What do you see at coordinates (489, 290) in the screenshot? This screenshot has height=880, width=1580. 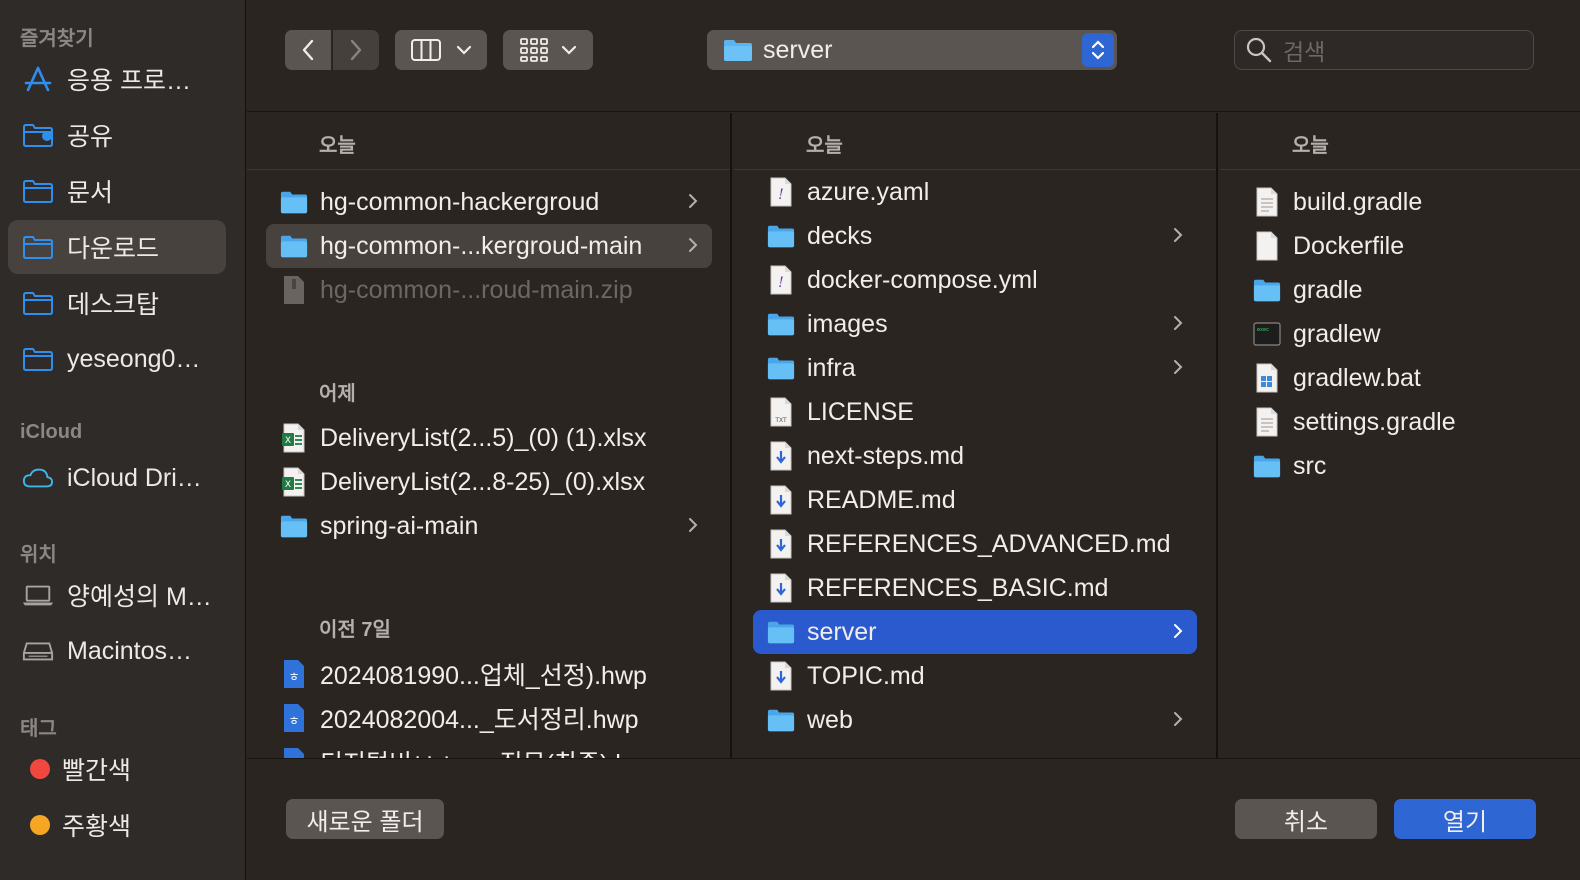 I see `list-item: hg-common-...roud-main.zip` at bounding box center [489, 290].